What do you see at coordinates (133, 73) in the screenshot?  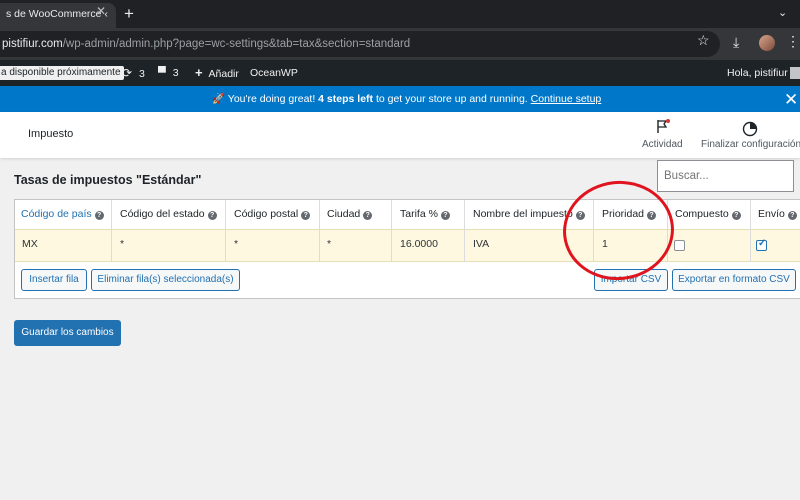 I see `updates-item: ⟳ 3` at bounding box center [133, 73].